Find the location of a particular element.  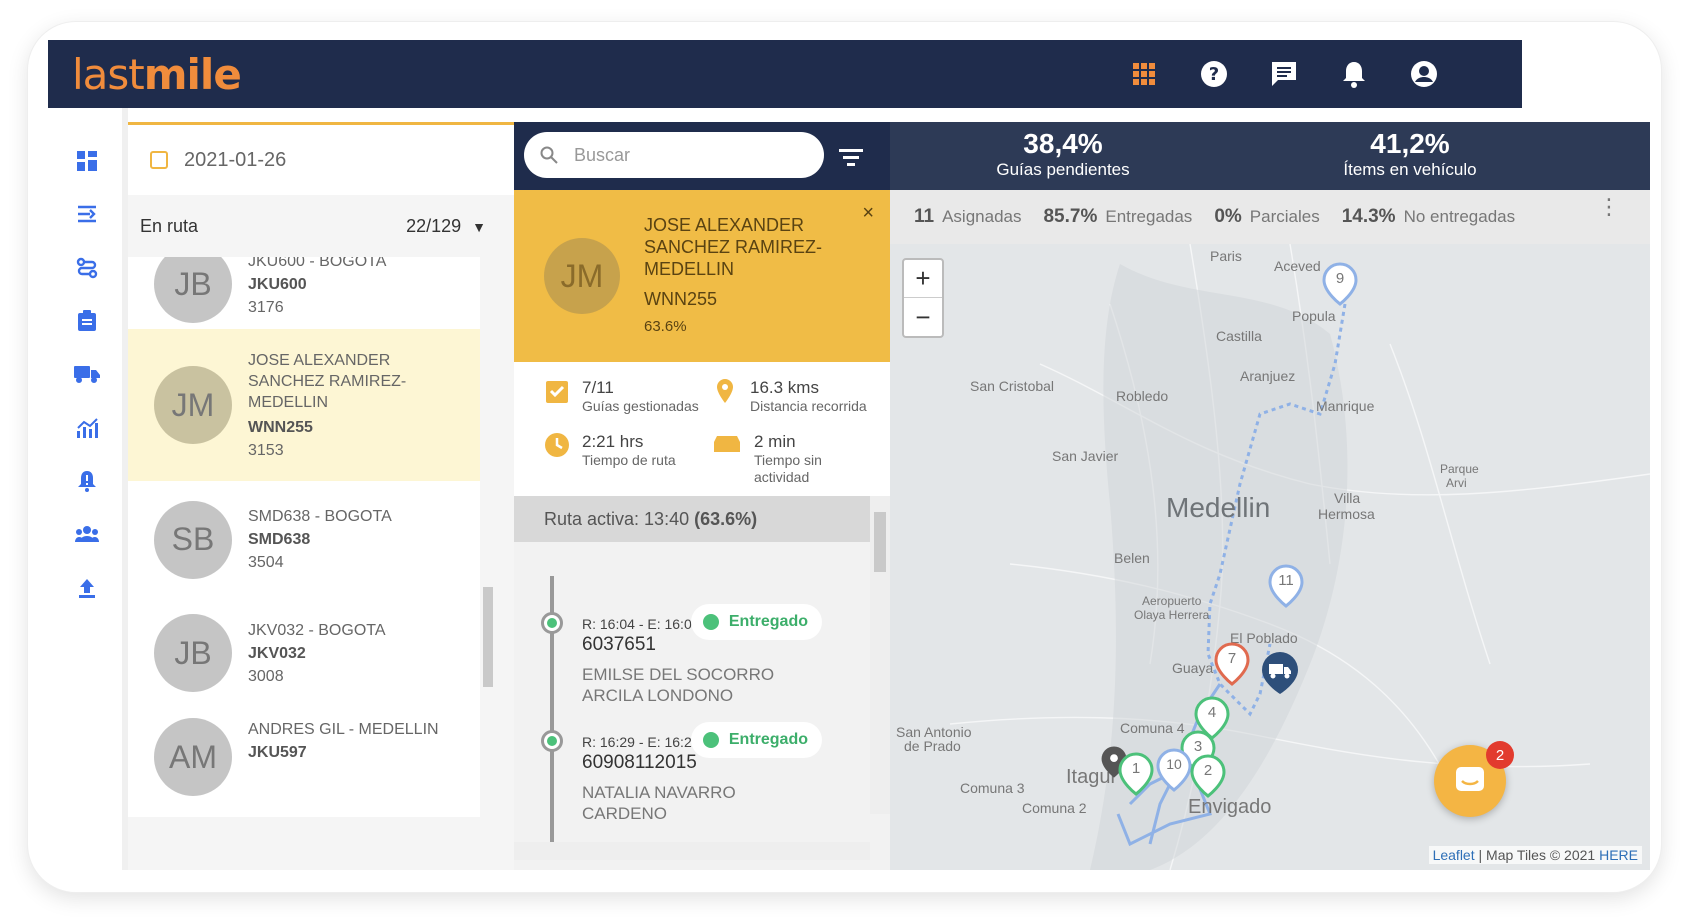

account-icon is located at coordinates (1424, 74).